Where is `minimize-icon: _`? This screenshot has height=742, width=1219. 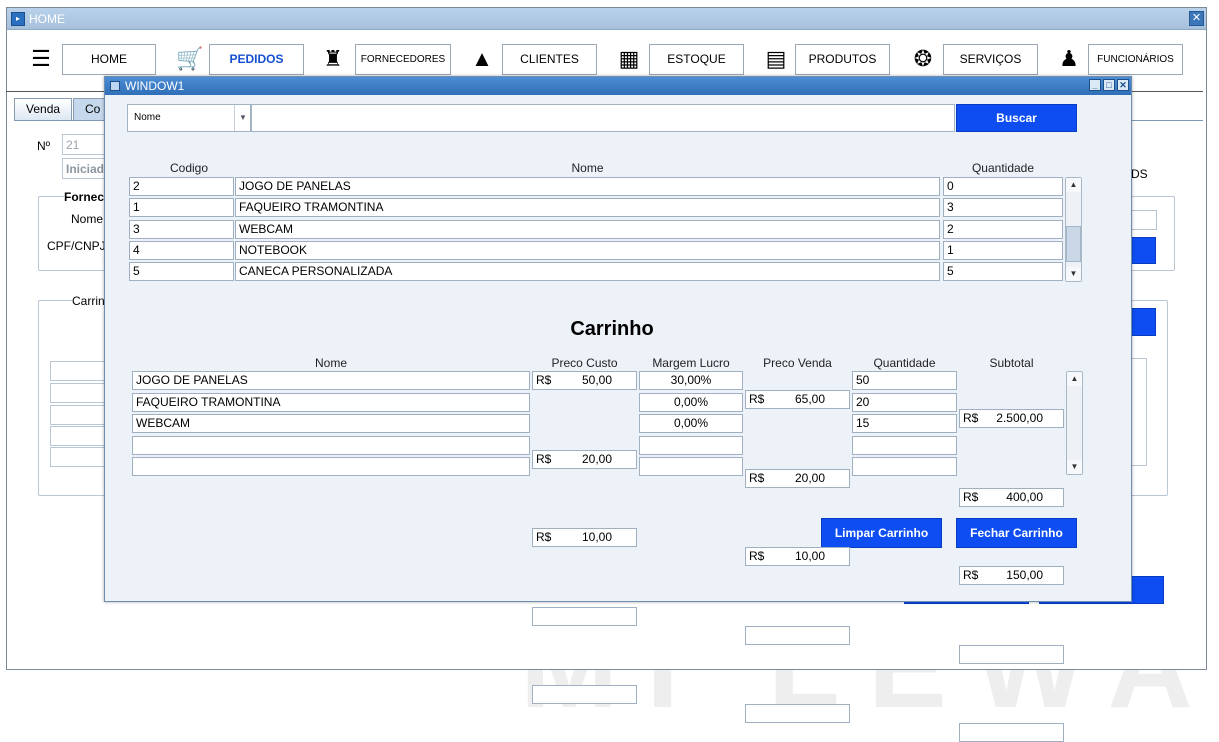
minimize-icon: _ is located at coordinates (1095, 85).